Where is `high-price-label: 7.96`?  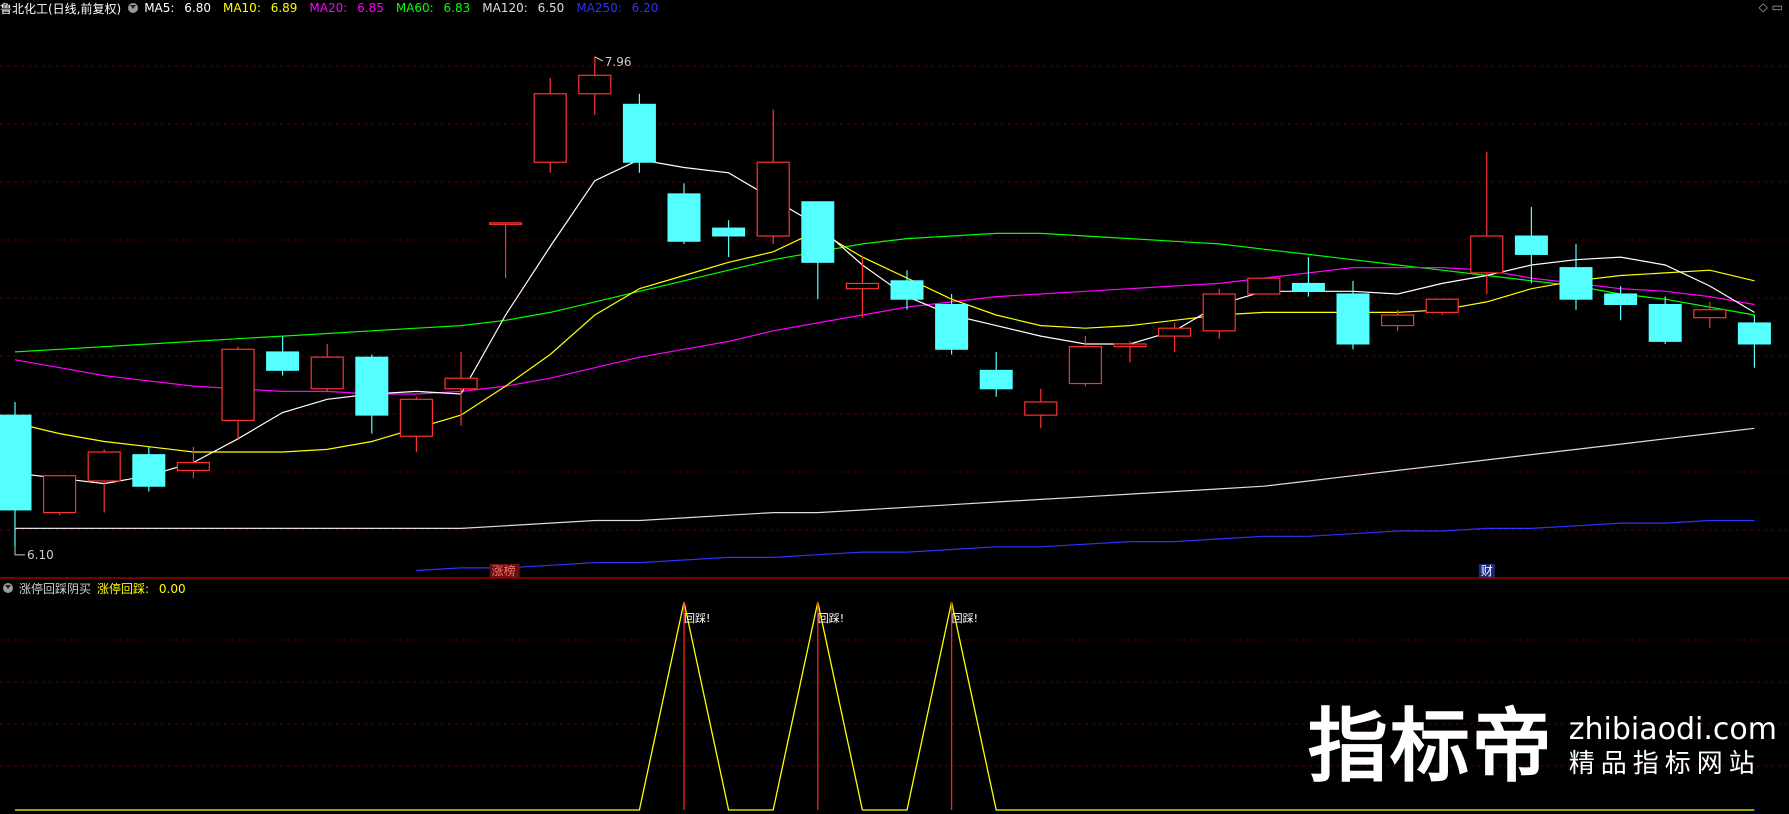 high-price-label: 7.96 is located at coordinates (618, 62).